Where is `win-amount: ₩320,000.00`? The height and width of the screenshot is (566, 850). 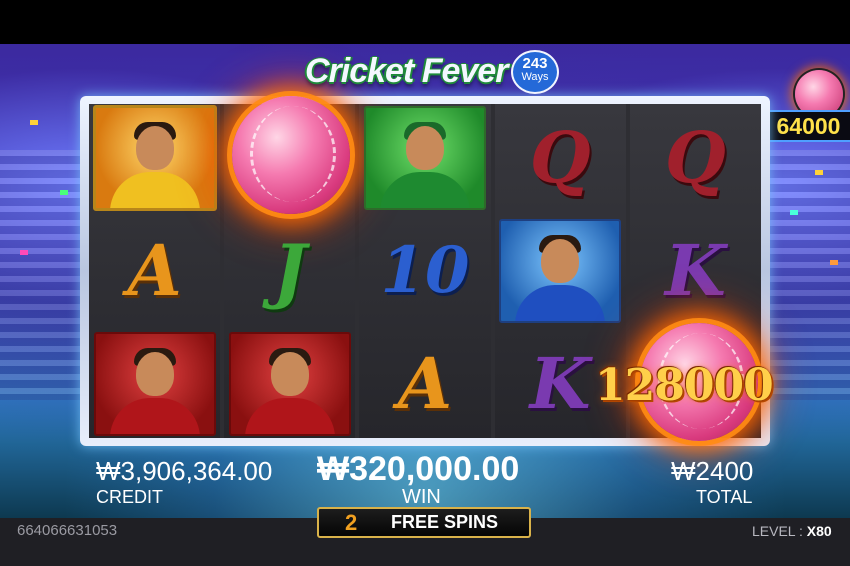 win-amount: ₩320,000.00 is located at coordinates (418, 469).